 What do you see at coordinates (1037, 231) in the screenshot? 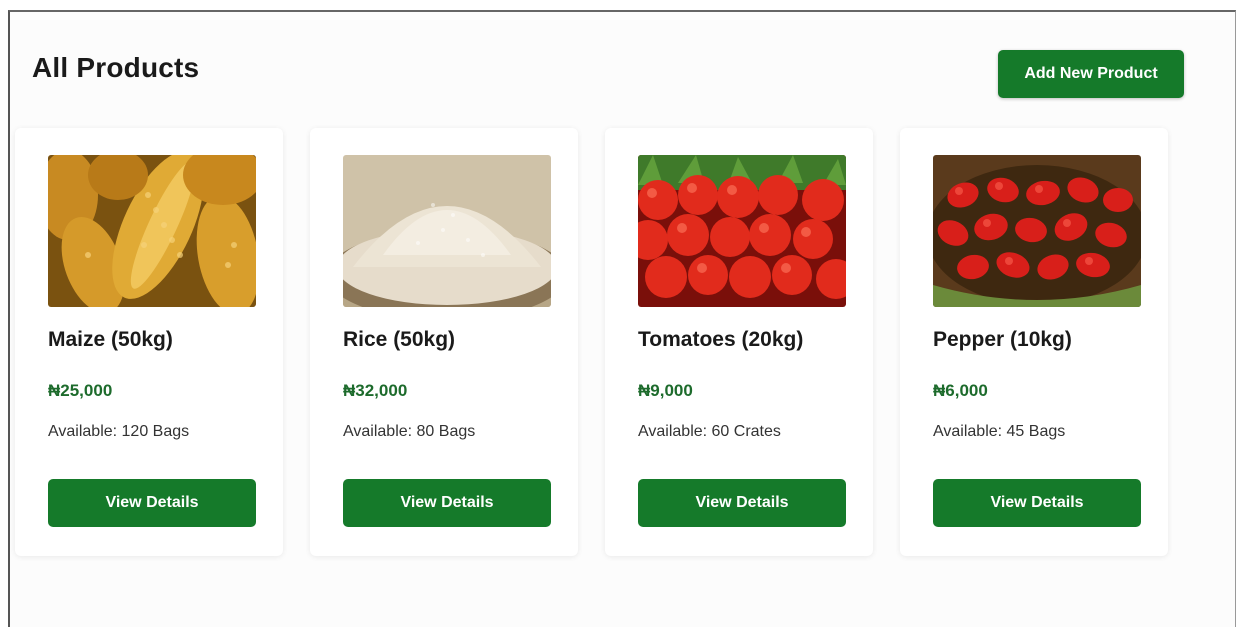
I see `pepper-image` at bounding box center [1037, 231].